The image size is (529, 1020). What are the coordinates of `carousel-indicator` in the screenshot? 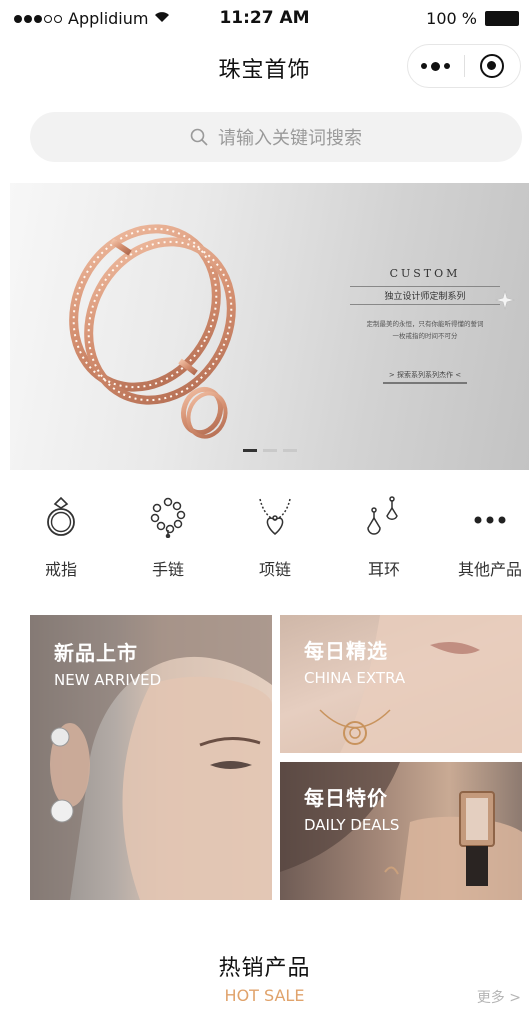 It's located at (269, 450).